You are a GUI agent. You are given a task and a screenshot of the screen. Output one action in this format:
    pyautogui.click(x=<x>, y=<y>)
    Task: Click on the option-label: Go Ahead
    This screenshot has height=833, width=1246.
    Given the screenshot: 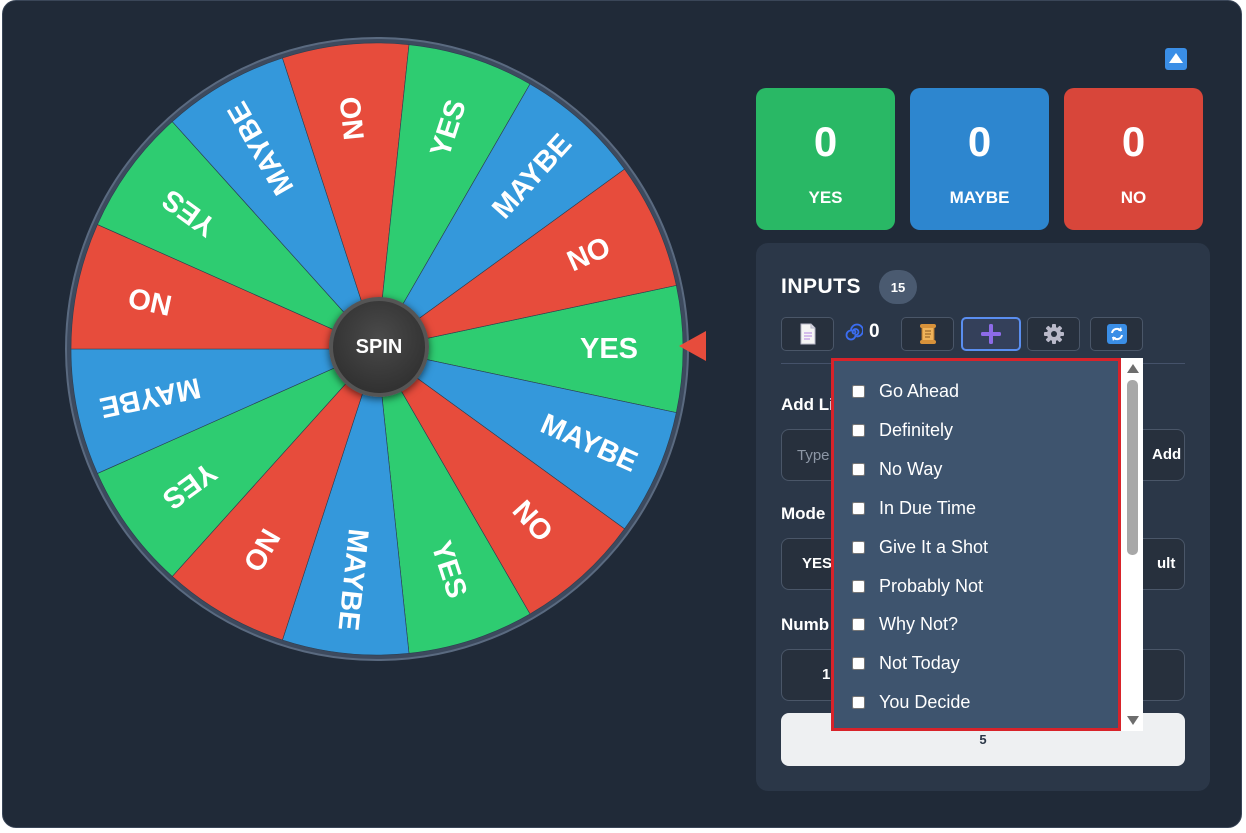 What is the action you would take?
    pyautogui.click(x=919, y=391)
    